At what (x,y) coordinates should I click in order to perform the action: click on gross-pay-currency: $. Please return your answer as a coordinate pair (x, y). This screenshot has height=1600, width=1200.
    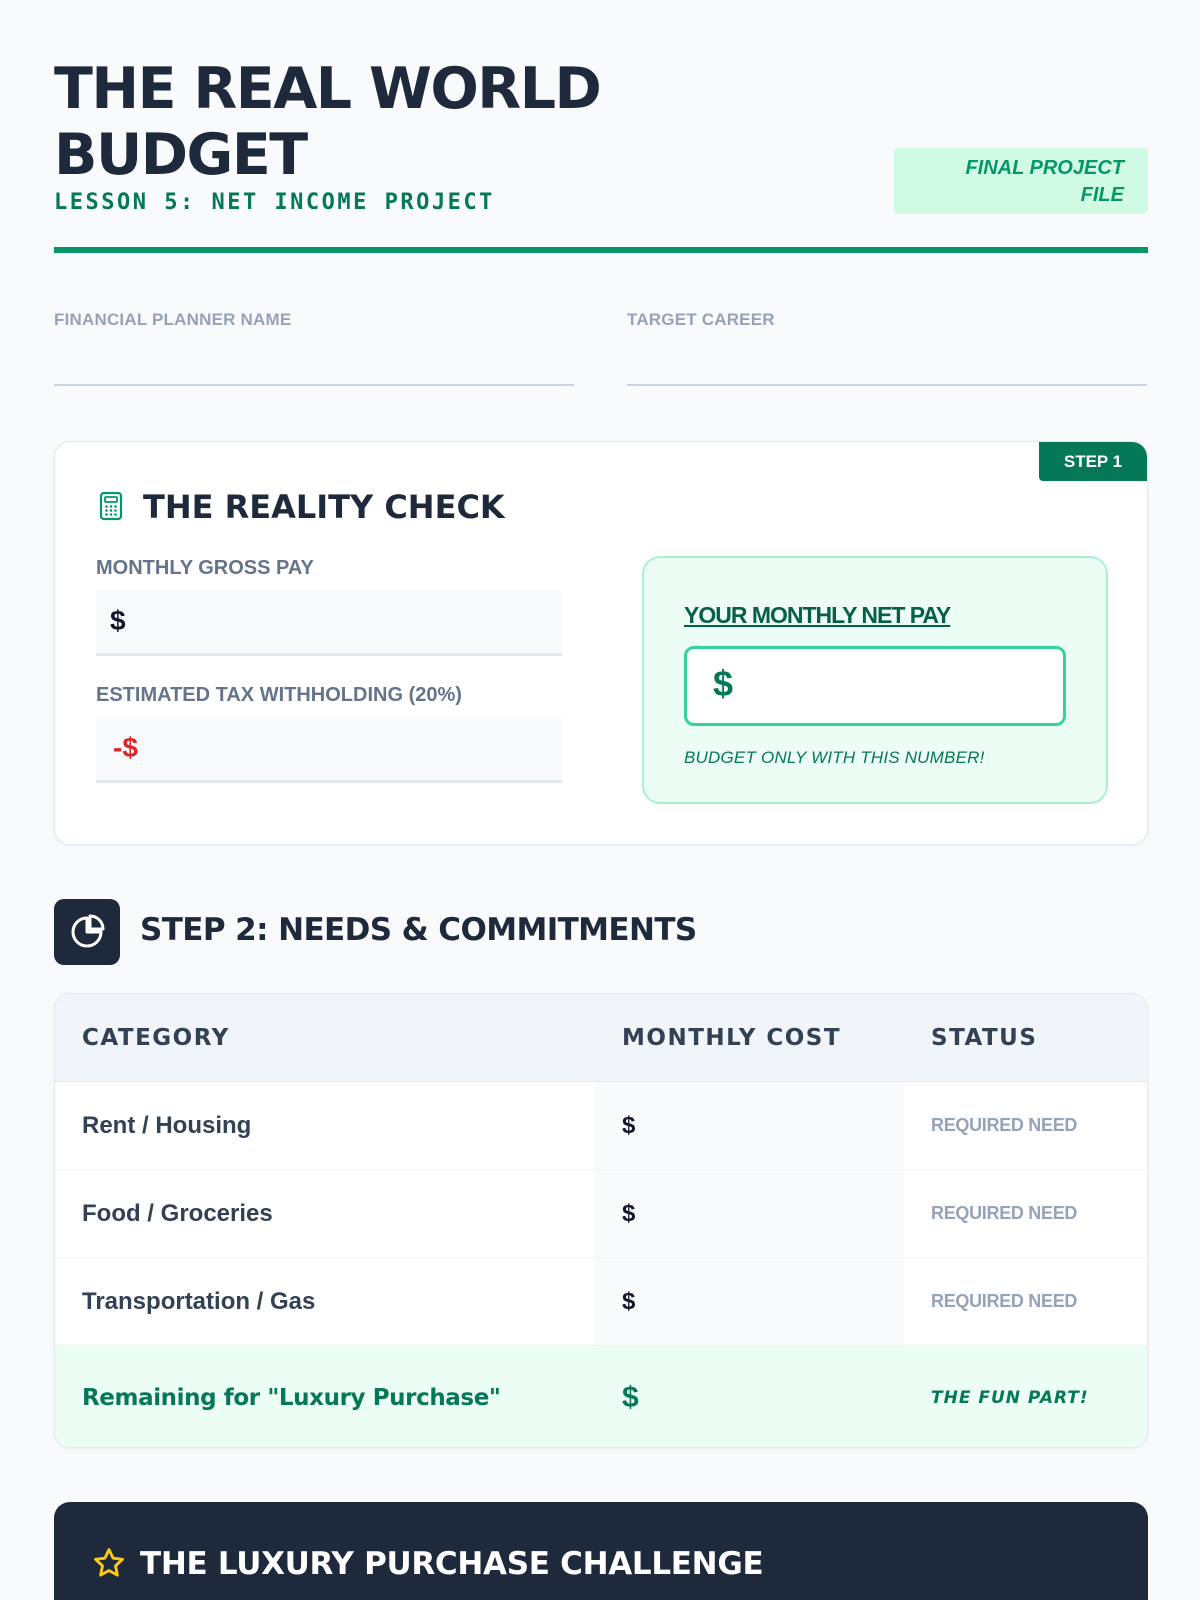
    Looking at the image, I should click on (118, 620).